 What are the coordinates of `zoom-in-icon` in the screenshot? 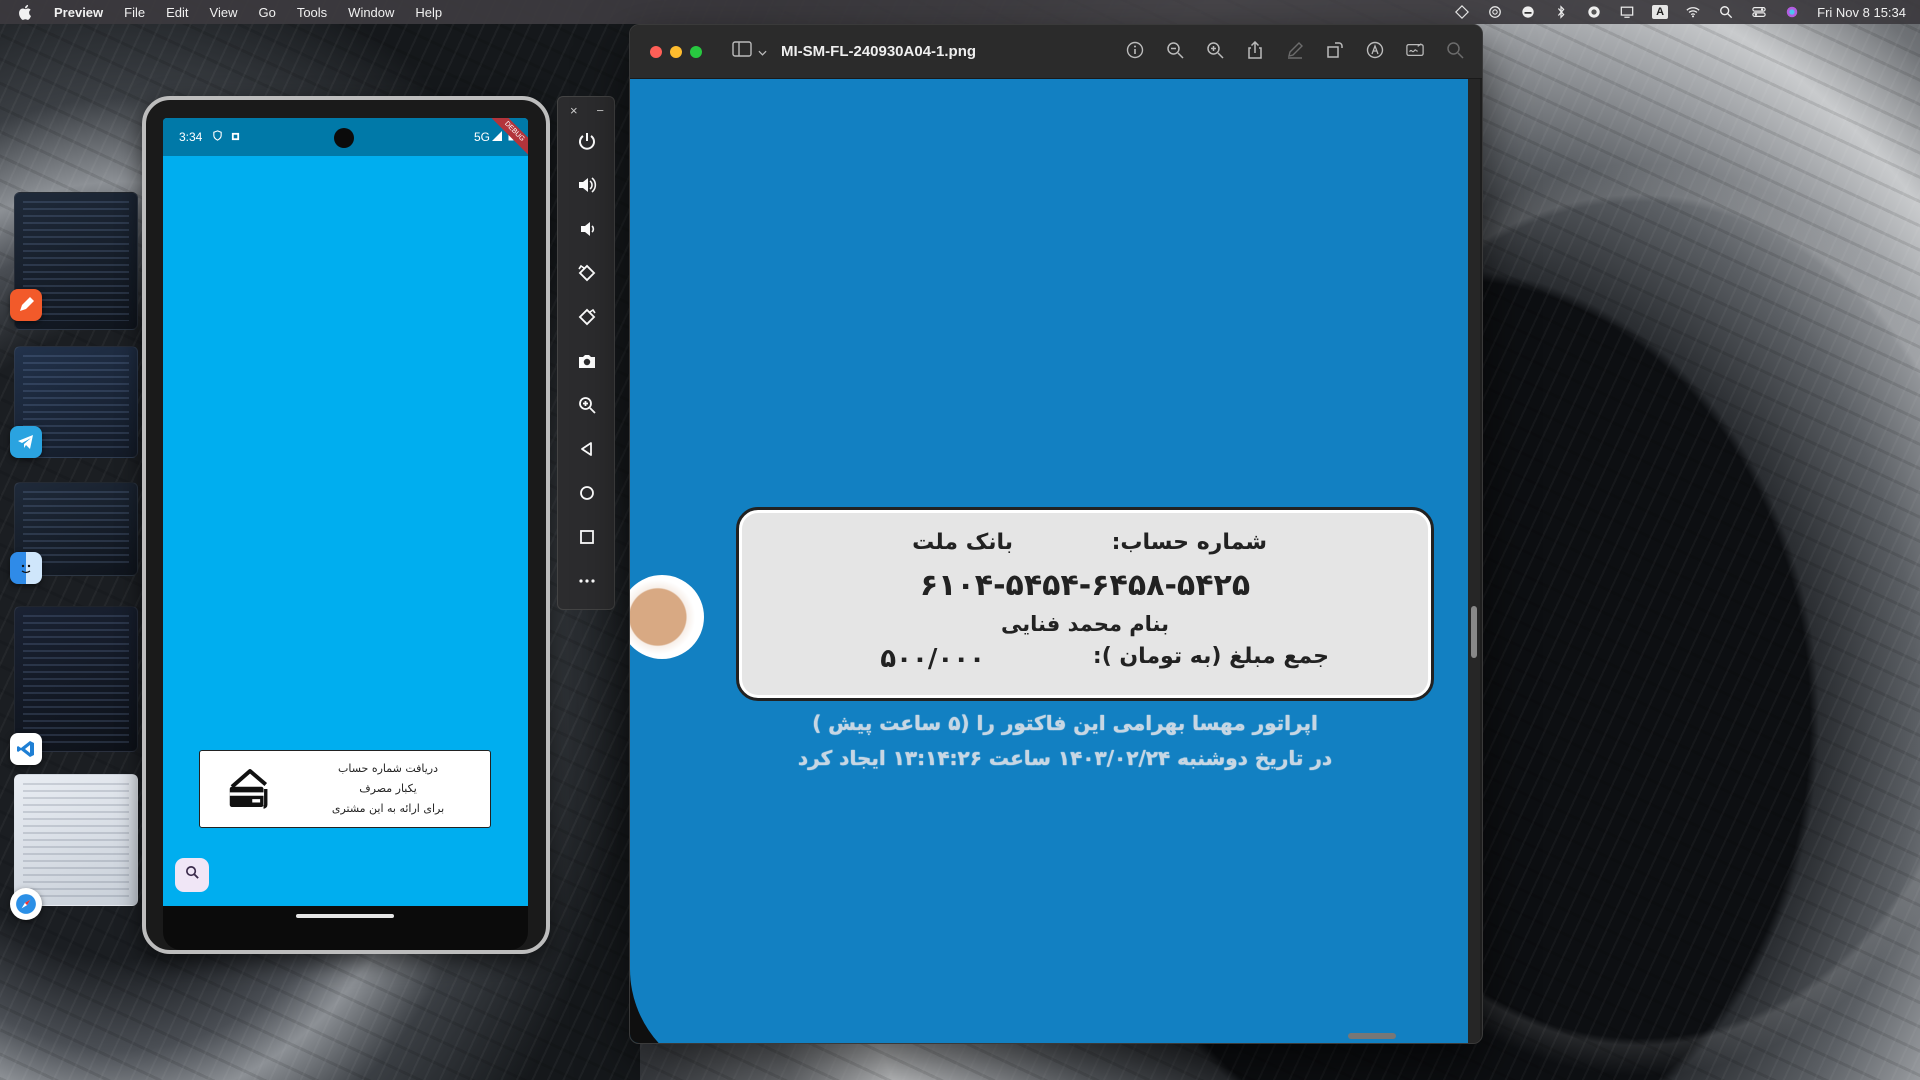 It's located at (1215, 52).